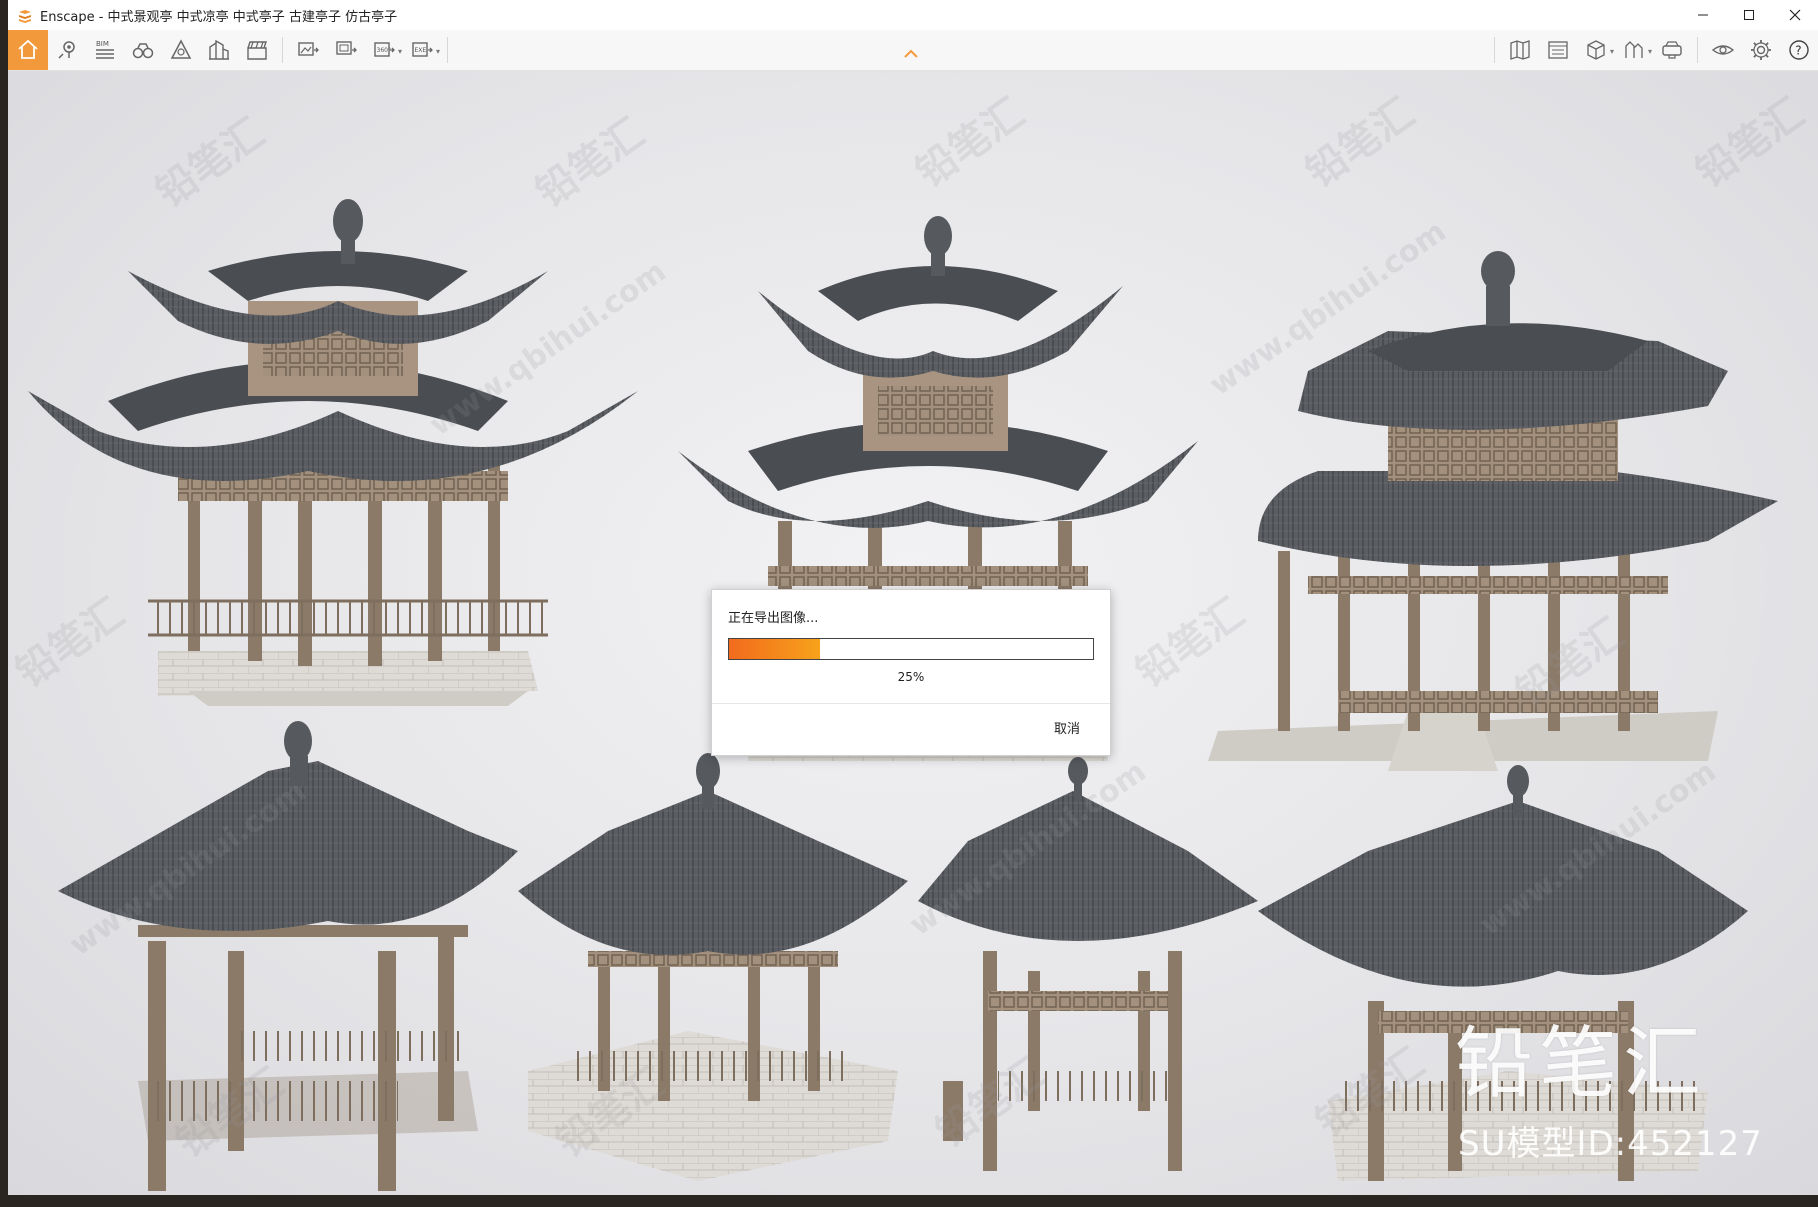 The image size is (1818, 1207). Describe the element at coordinates (911, 677) in the screenshot. I see `progress-percent: 25%` at that location.